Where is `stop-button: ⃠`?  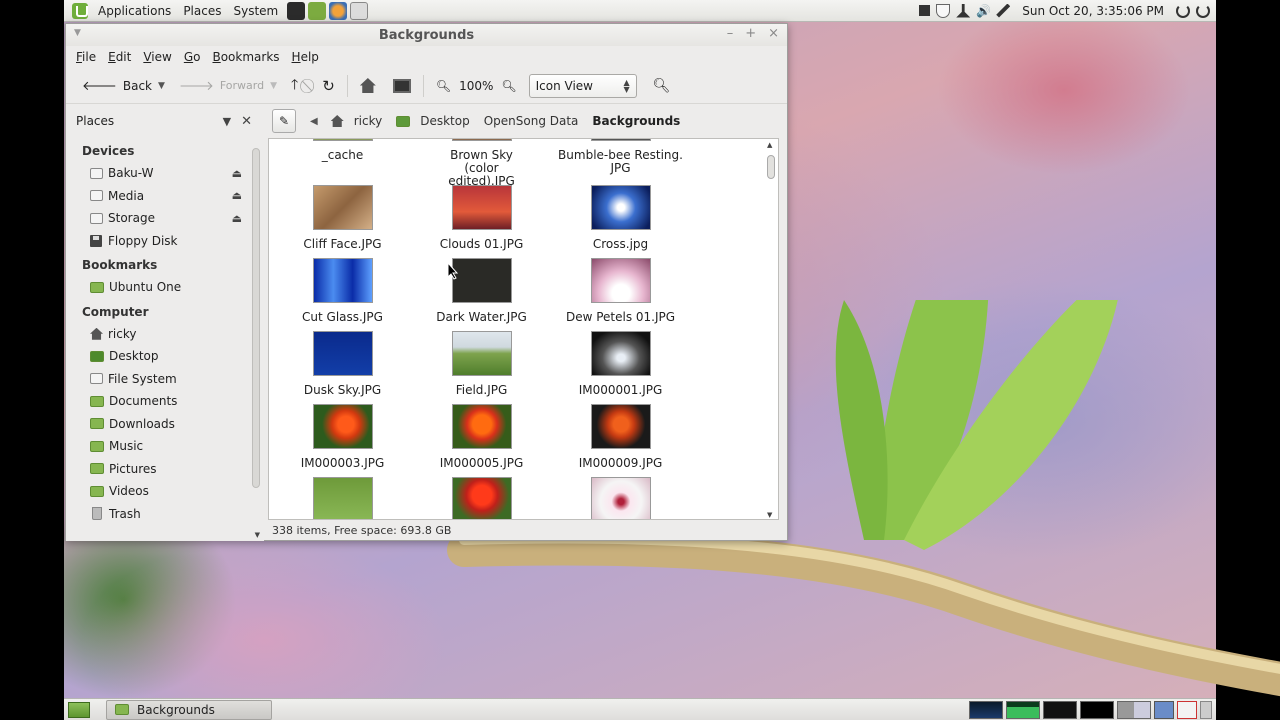
stop-button: ⃠ is located at coordinates (310, 86).